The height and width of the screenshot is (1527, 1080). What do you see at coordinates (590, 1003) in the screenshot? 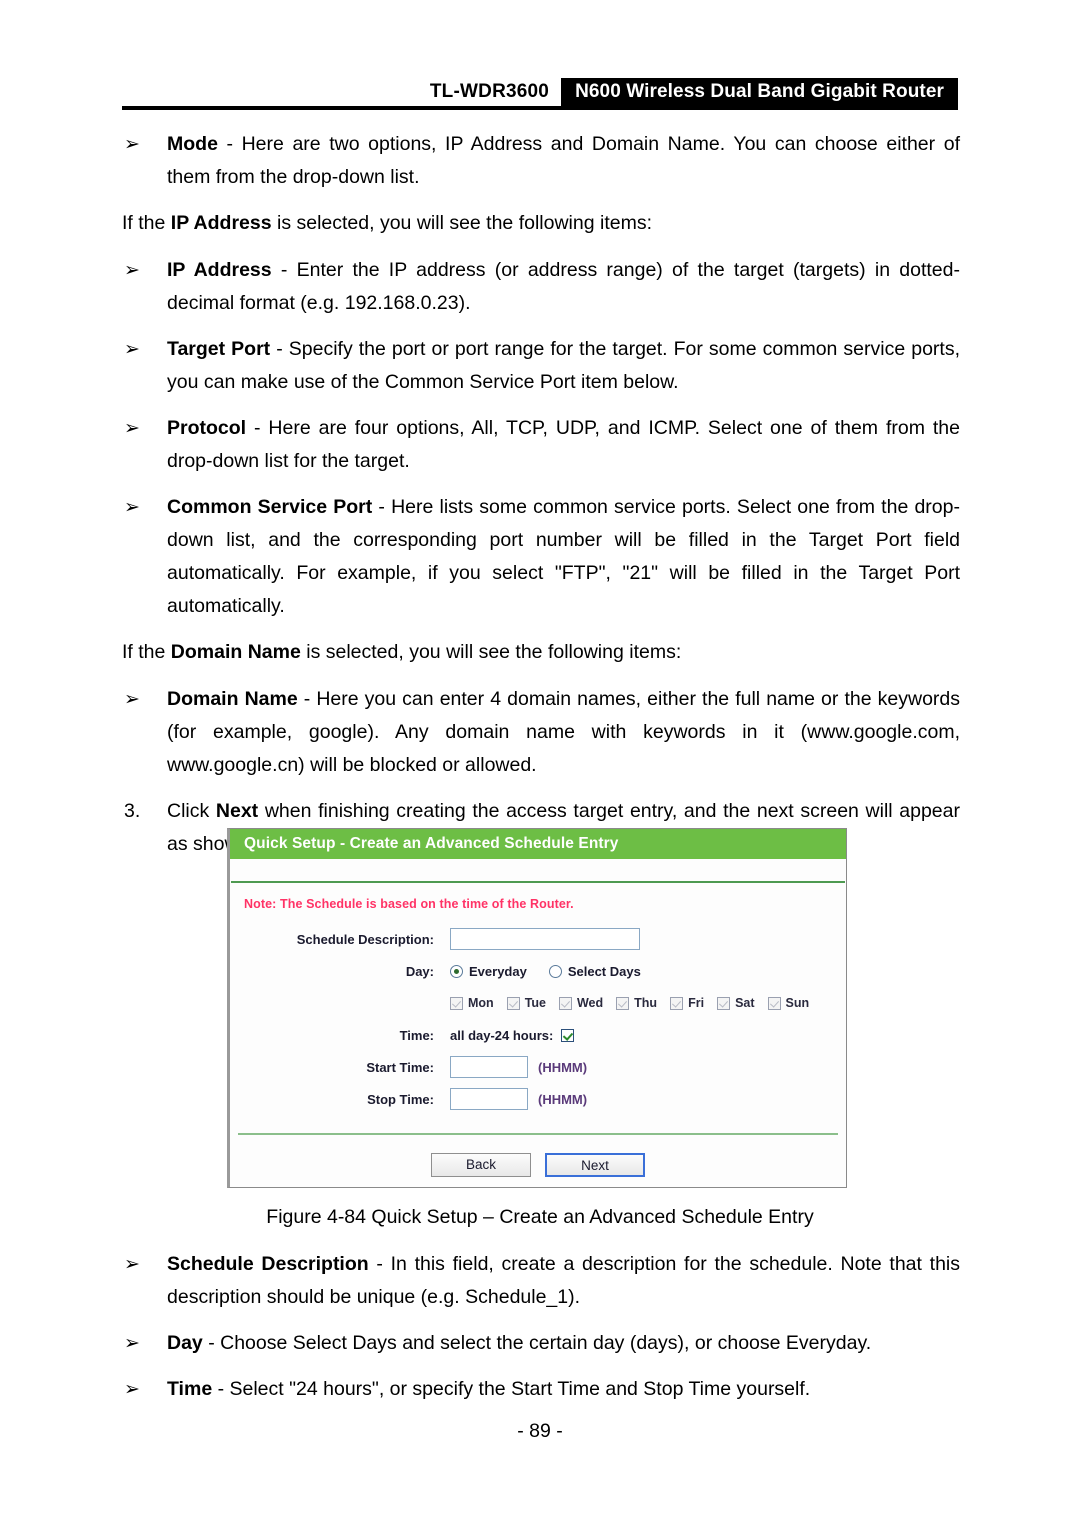
I see `day-label-wed: Wed` at bounding box center [590, 1003].